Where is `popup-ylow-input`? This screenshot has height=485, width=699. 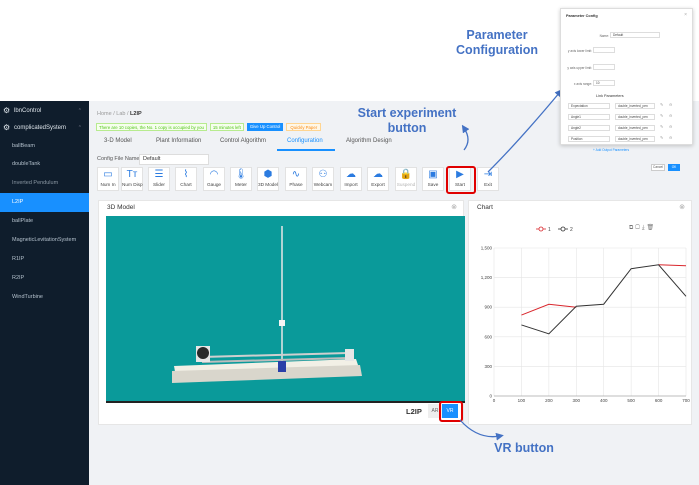
popup-ylow-input is located at coordinates (604, 50).